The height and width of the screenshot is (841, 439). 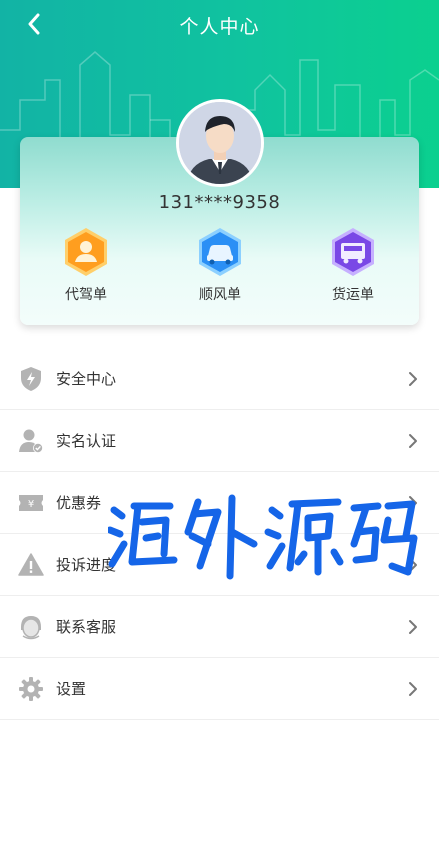 What do you see at coordinates (31, 441) in the screenshot?
I see `verified-user-icon` at bounding box center [31, 441].